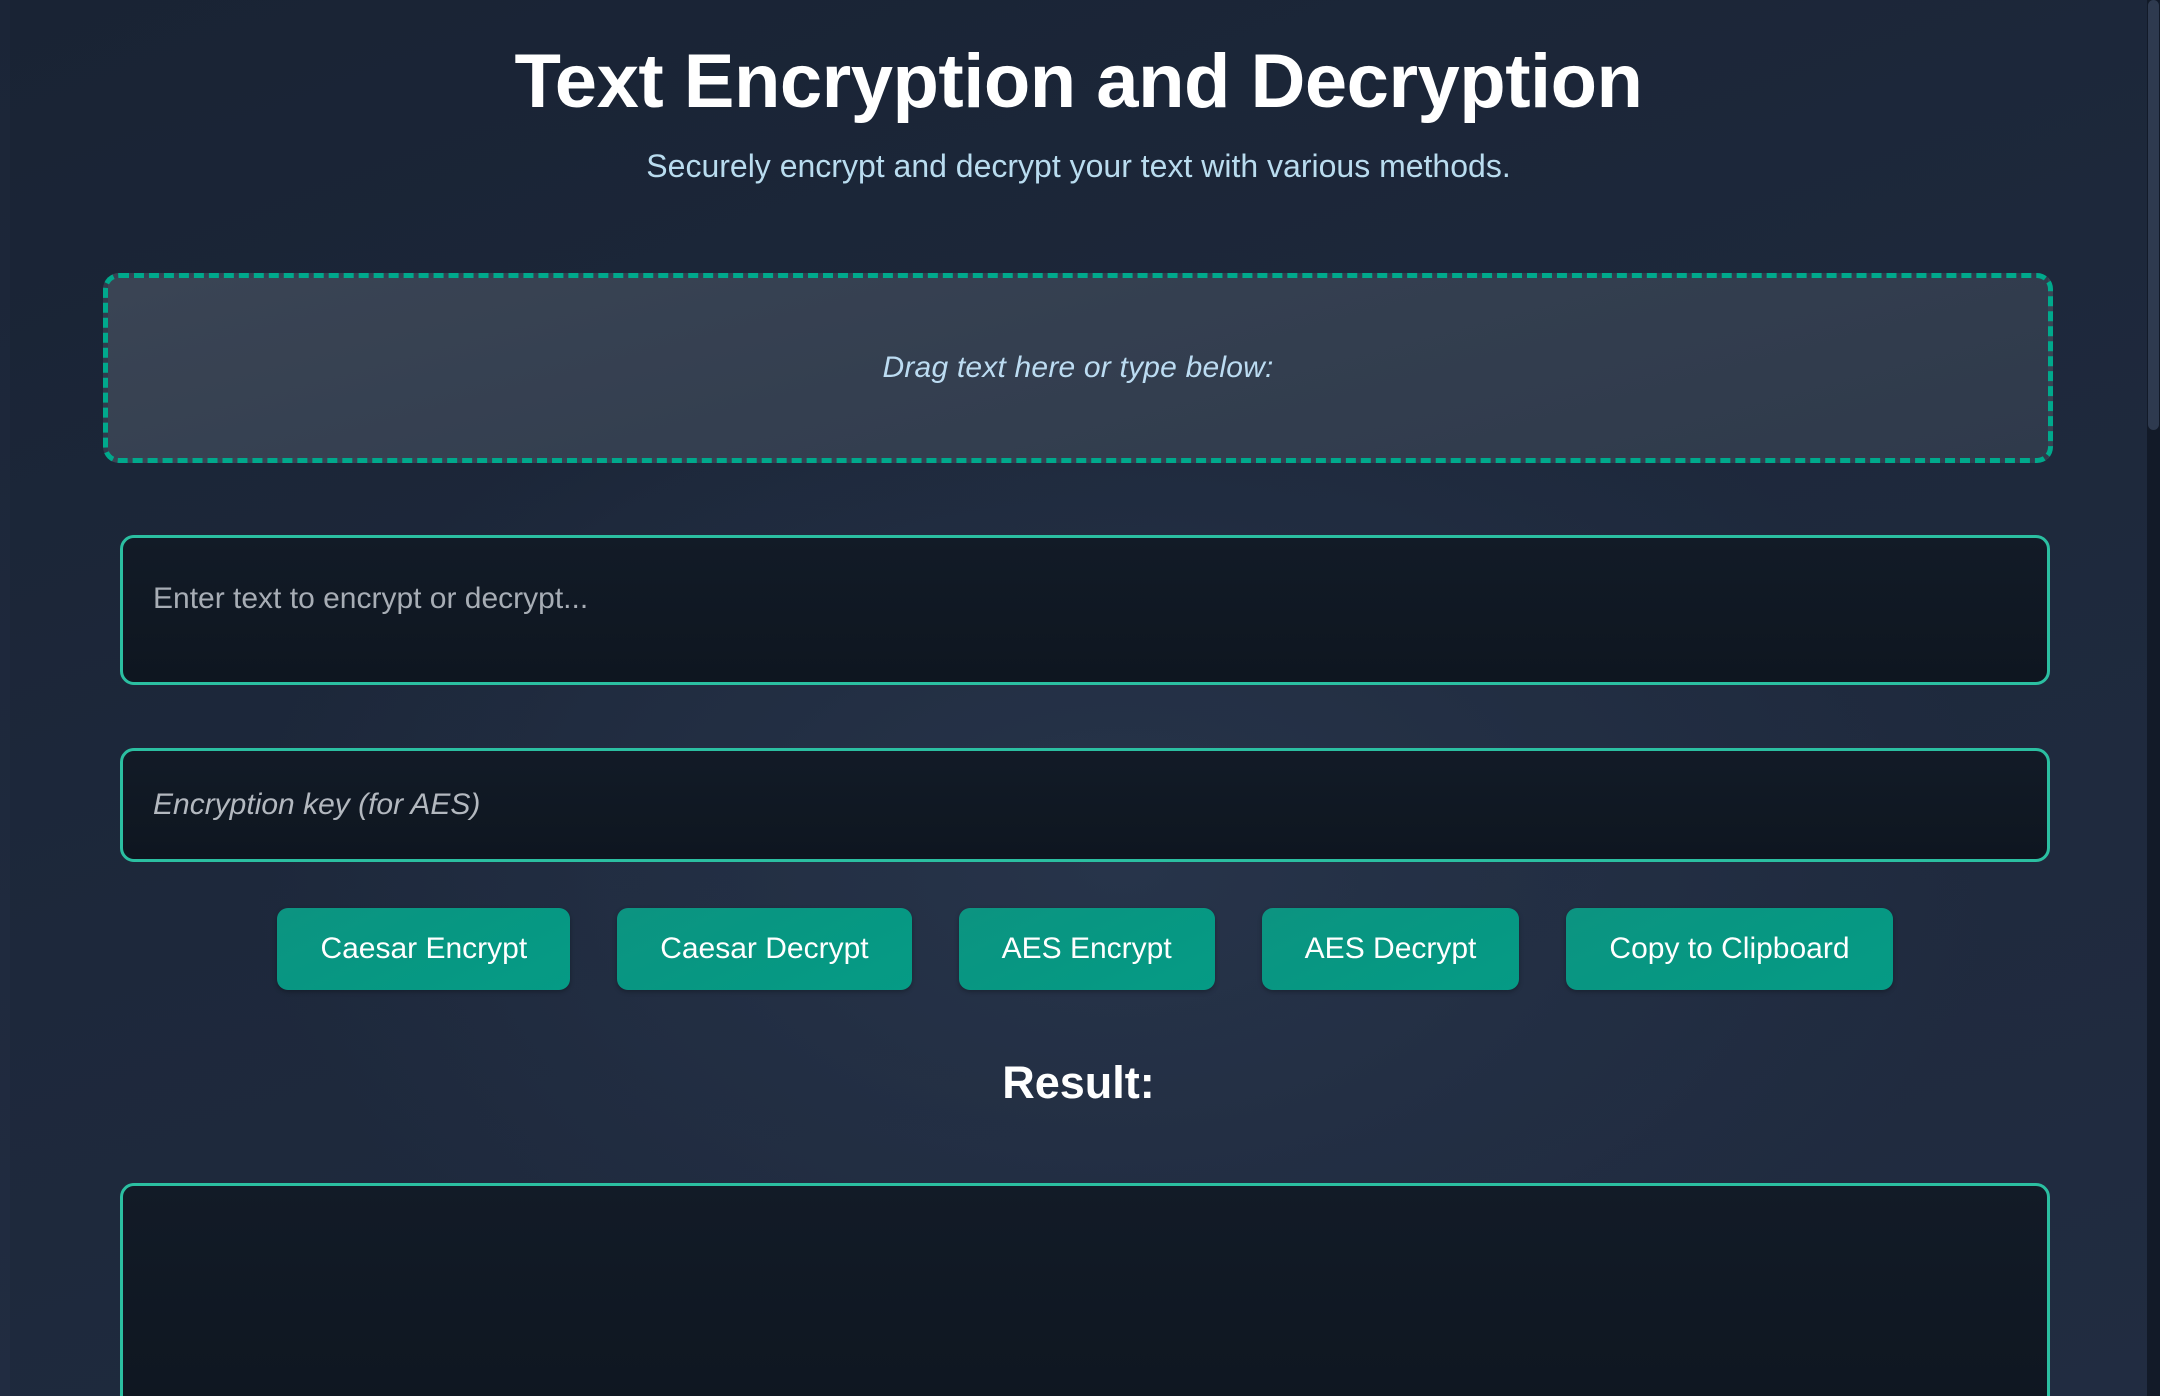 The image size is (2160, 1396). What do you see at coordinates (2153, 215) in the screenshot?
I see `scrollbar-thumb` at bounding box center [2153, 215].